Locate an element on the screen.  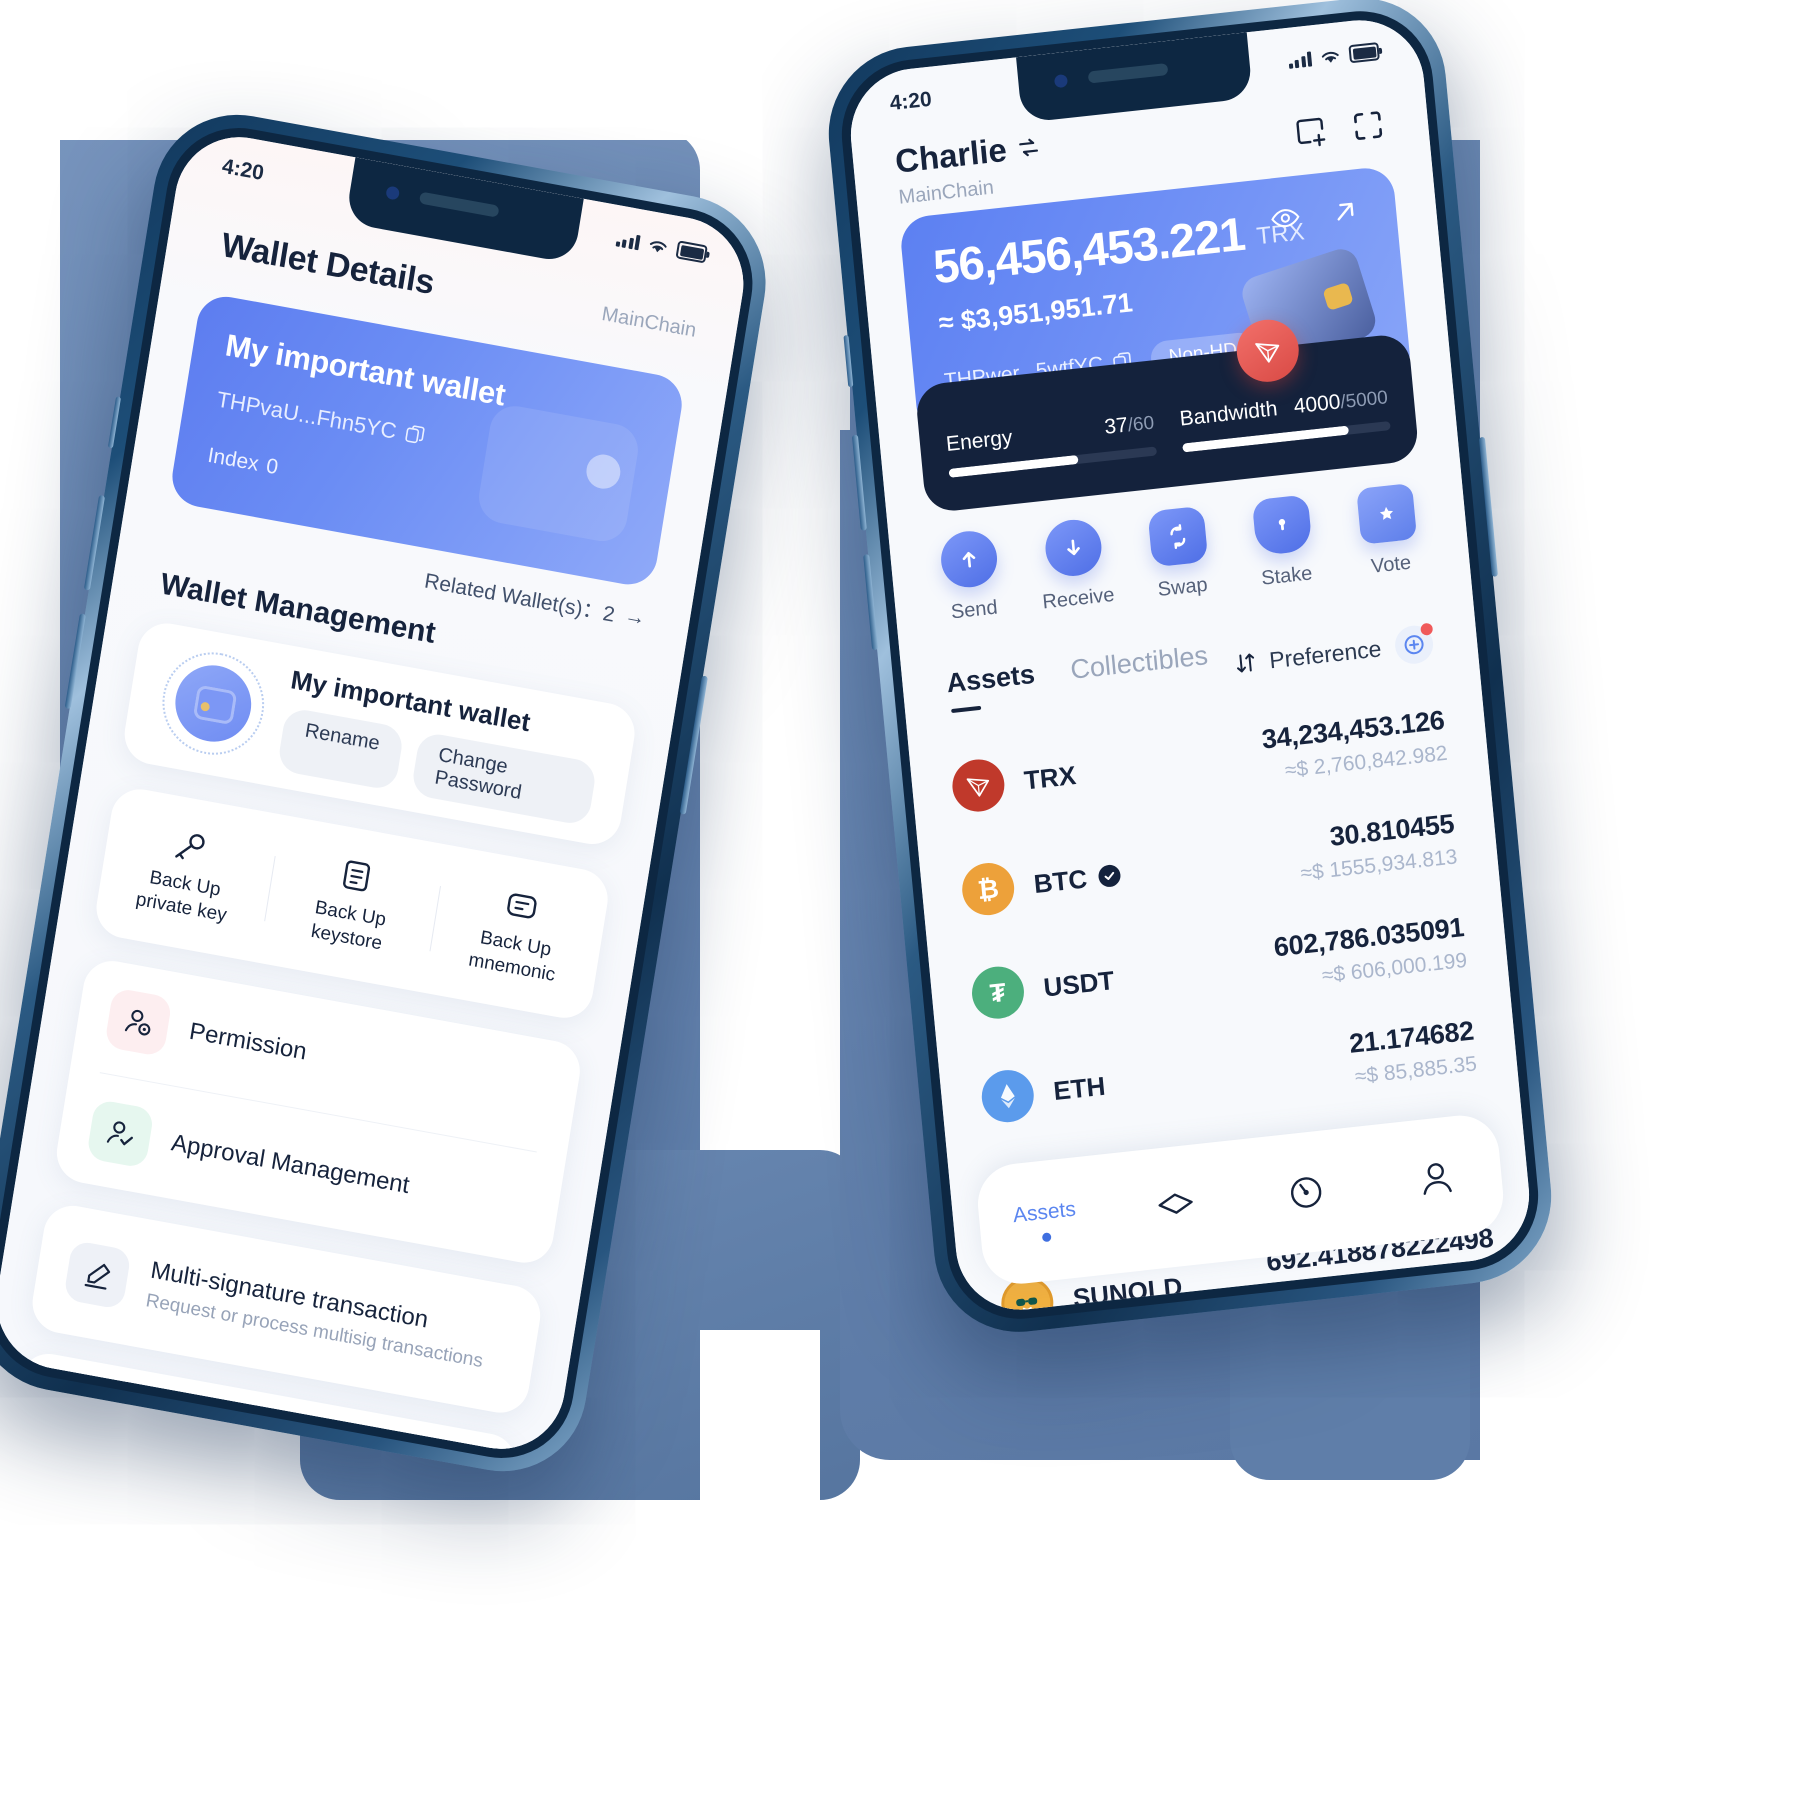
asset-tabs: Assets Collectibles is located at coordinates (1077, 669).